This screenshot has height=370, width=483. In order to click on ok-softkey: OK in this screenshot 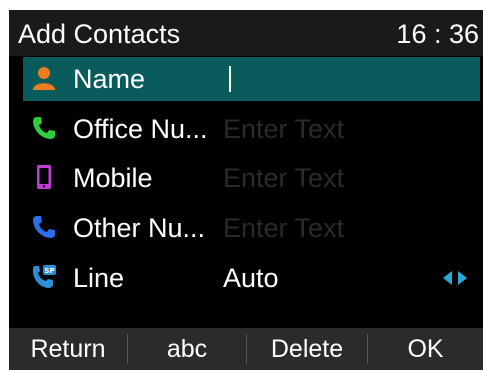, I will do `click(425, 349)`.